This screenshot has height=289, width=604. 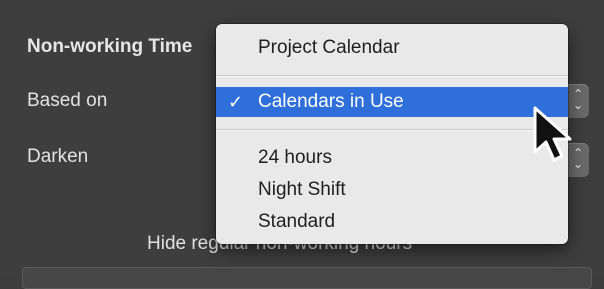 What do you see at coordinates (392, 158) in the screenshot?
I see `menu-item-24-hours: 24 hours` at bounding box center [392, 158].